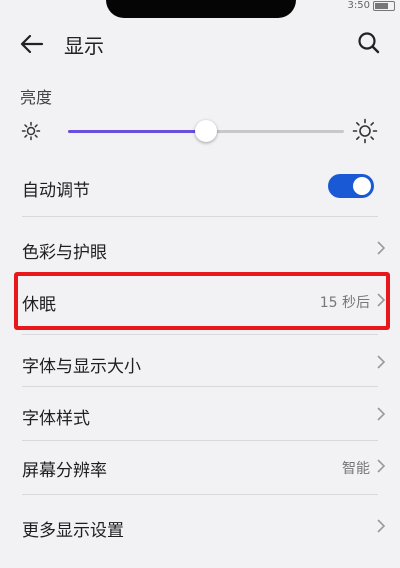 This screenshot has width=400, height=568. Describe the element at coordinates (200, 415) in the screenshot. I see `settings-row-font-style: 字体样式` at that location.